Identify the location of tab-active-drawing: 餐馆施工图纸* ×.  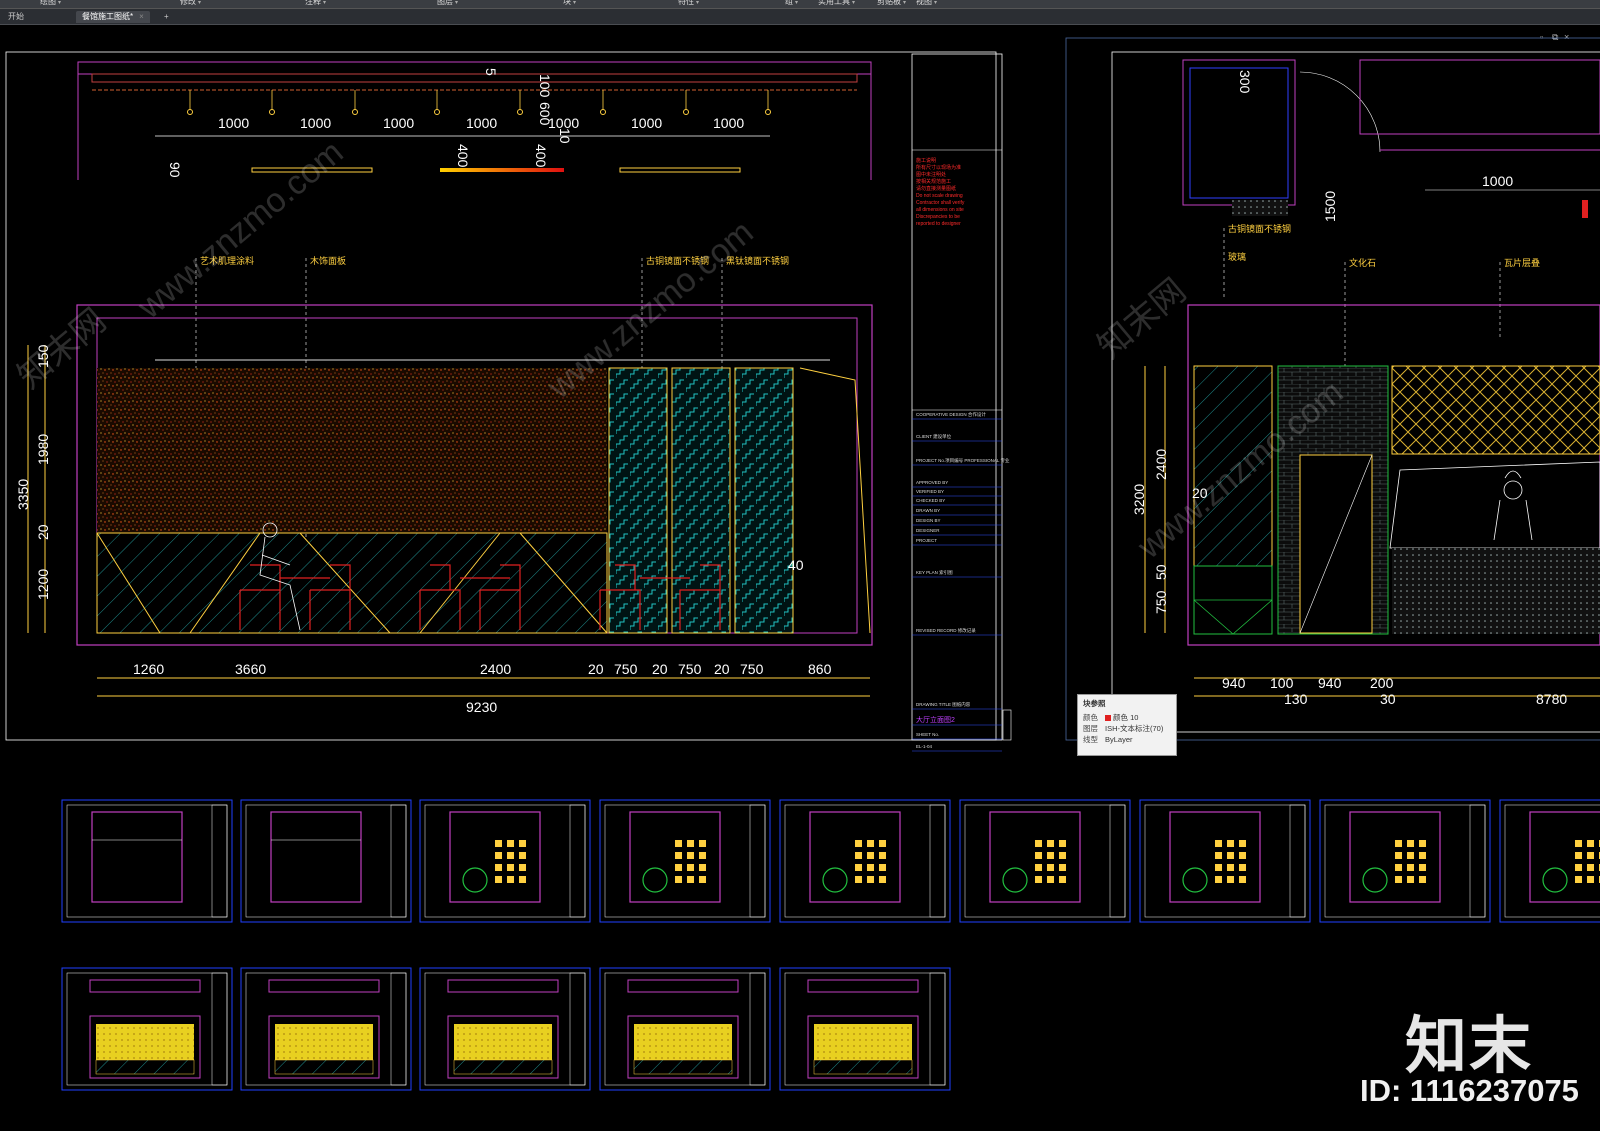
(113, 17).